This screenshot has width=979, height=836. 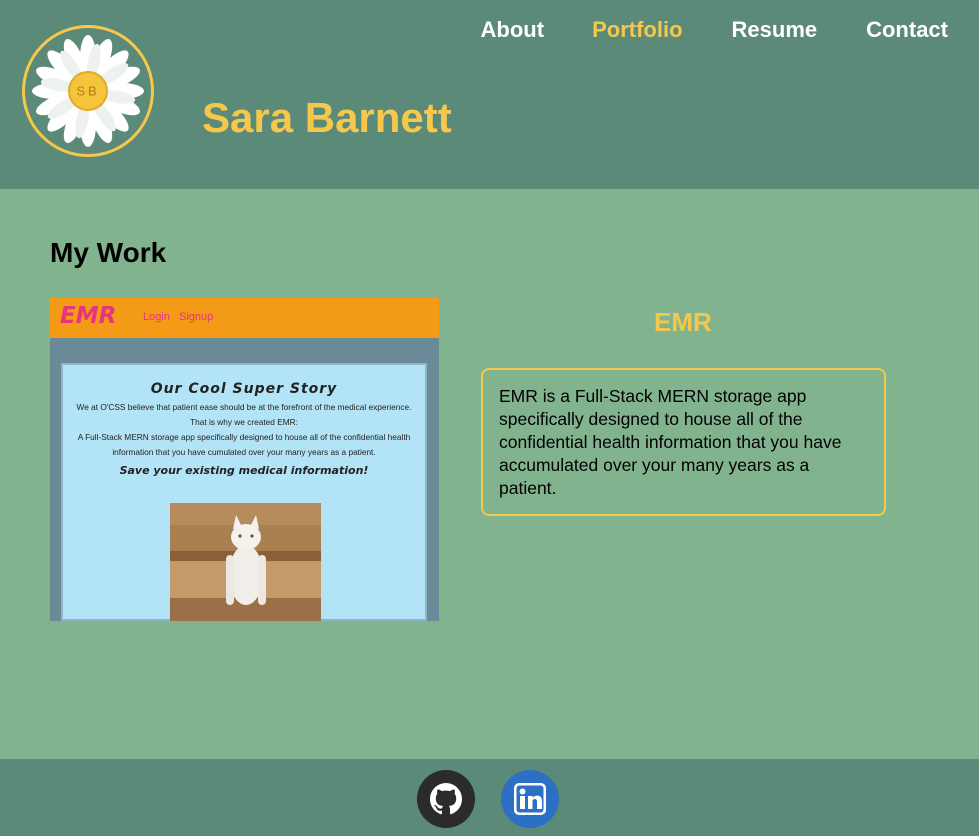 I want to click on screenshot-navbar: EMR Login Signup, so click(x=244, y=318).